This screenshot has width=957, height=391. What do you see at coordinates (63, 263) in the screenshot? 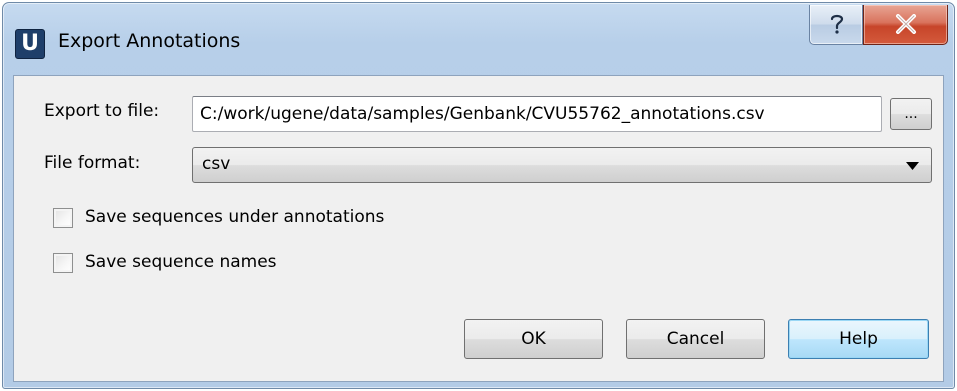
I see `save-sequence-names-checkbox` at bounding box center [63, 263].